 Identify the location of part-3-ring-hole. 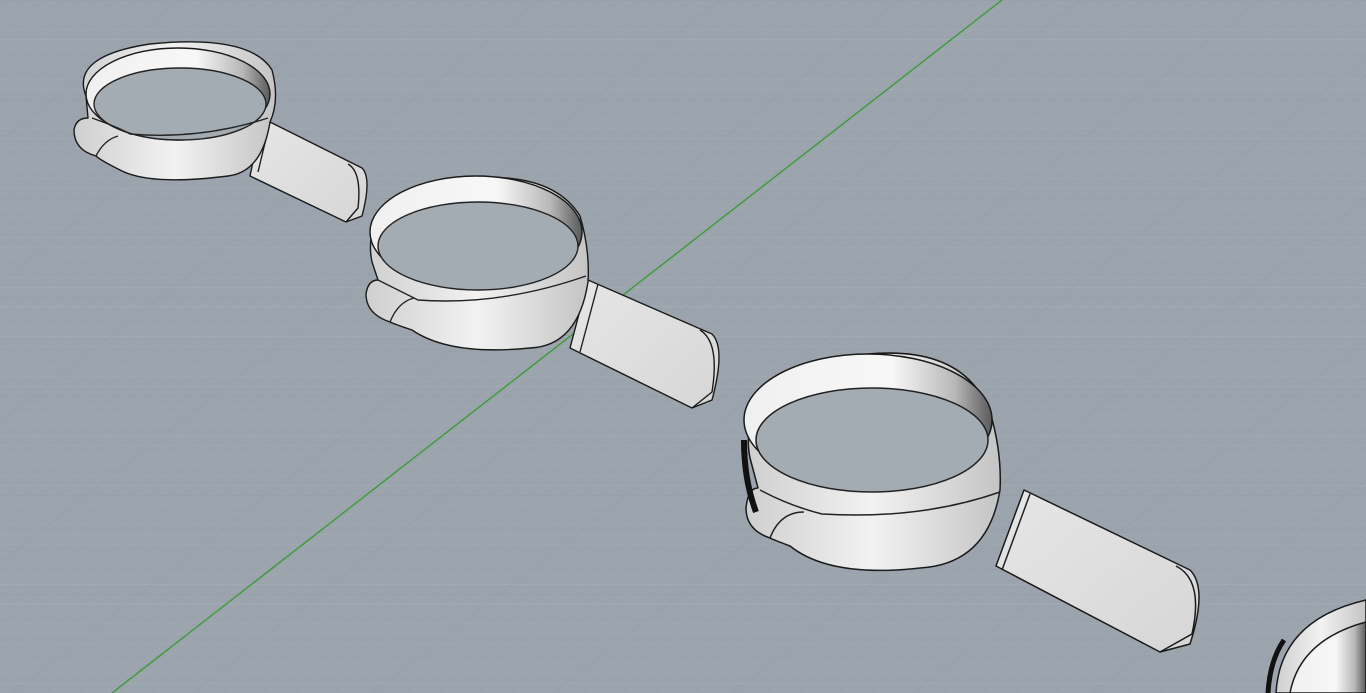
(872, 440).